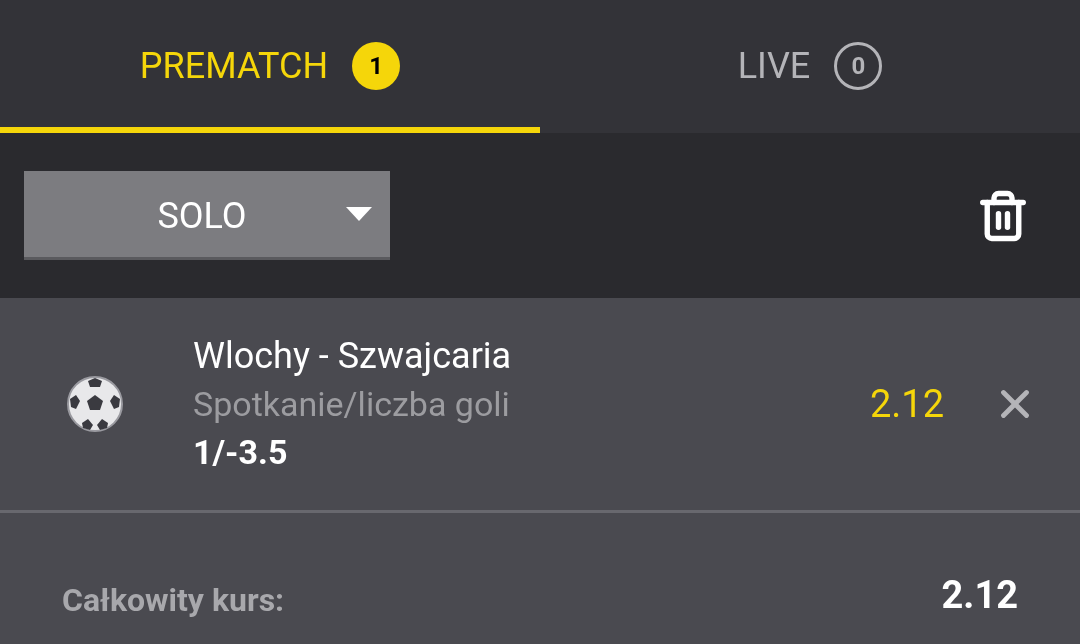  Describe the element at coordinates (359, 214) in the screenshot. I see `caret-icon` at that location.